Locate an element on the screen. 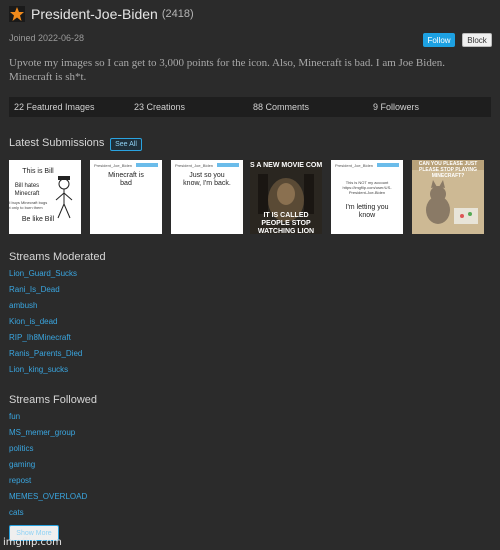 Image resolution: width=500 pixels, height=550 pixels. thumb-text: I'm letting you know is located at coordinates (367, 211).